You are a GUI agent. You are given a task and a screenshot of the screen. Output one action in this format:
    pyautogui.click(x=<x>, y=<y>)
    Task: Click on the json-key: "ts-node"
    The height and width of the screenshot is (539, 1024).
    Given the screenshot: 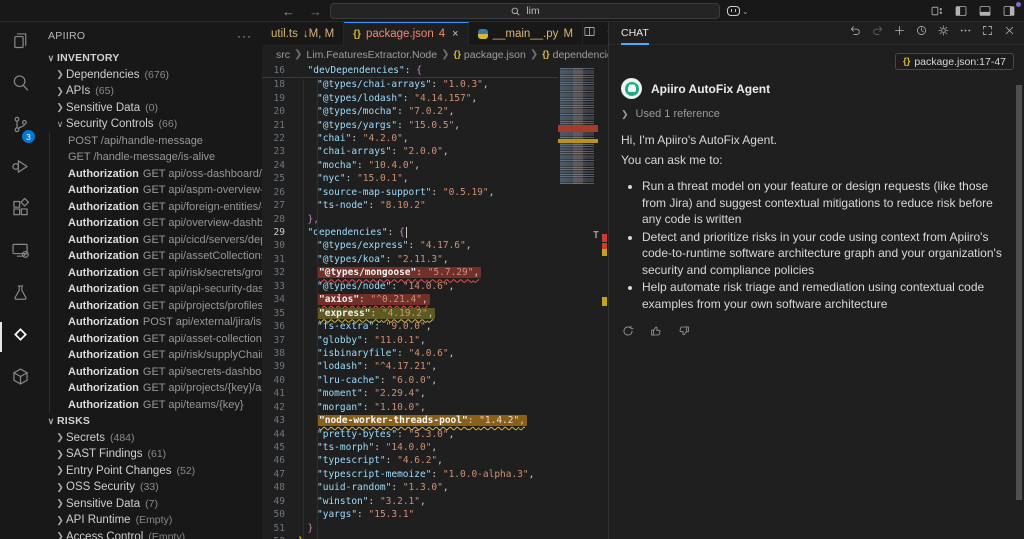 What is the action you would take?
    pyautogui.click(x=343, y=206)
    